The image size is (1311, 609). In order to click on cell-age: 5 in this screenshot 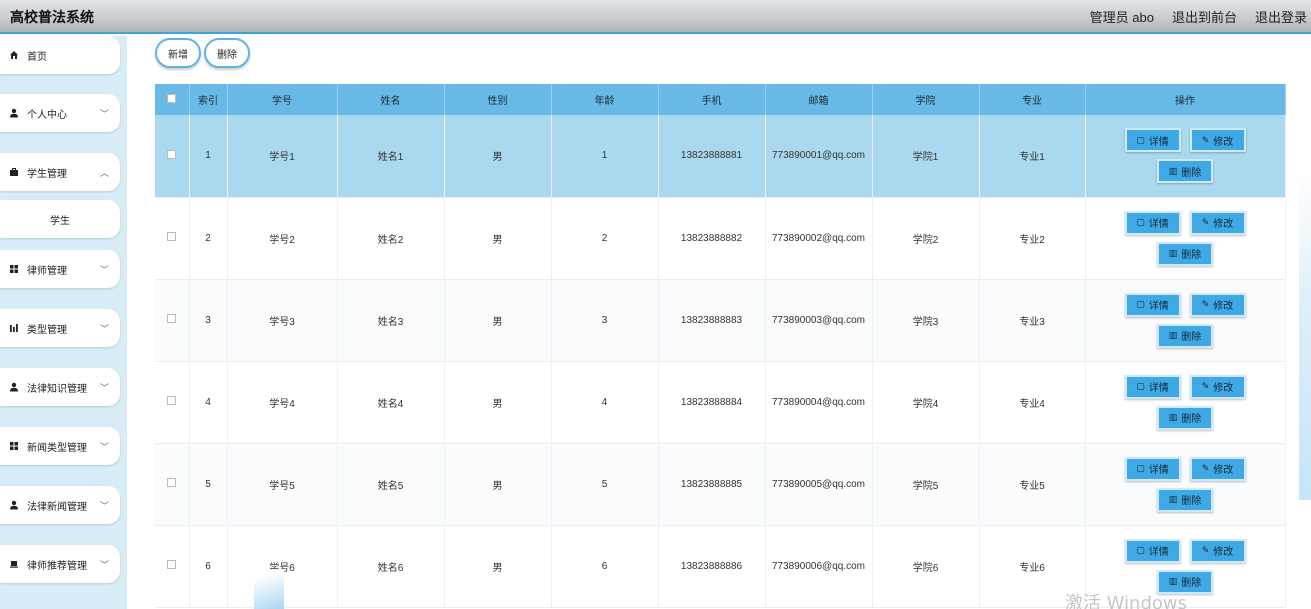, I will do `click(605, 484)`.